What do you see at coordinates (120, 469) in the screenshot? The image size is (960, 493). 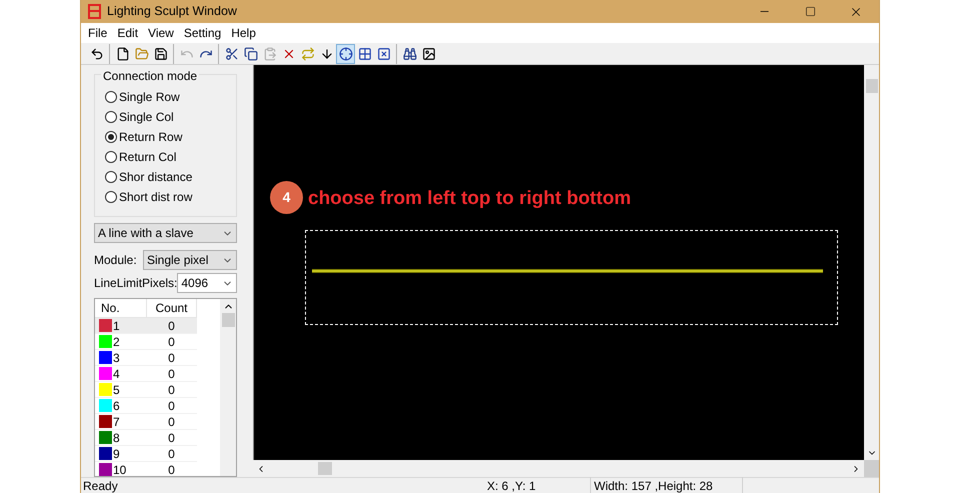 I see `table-cell-text: 10` at bounding box center [120, 469].